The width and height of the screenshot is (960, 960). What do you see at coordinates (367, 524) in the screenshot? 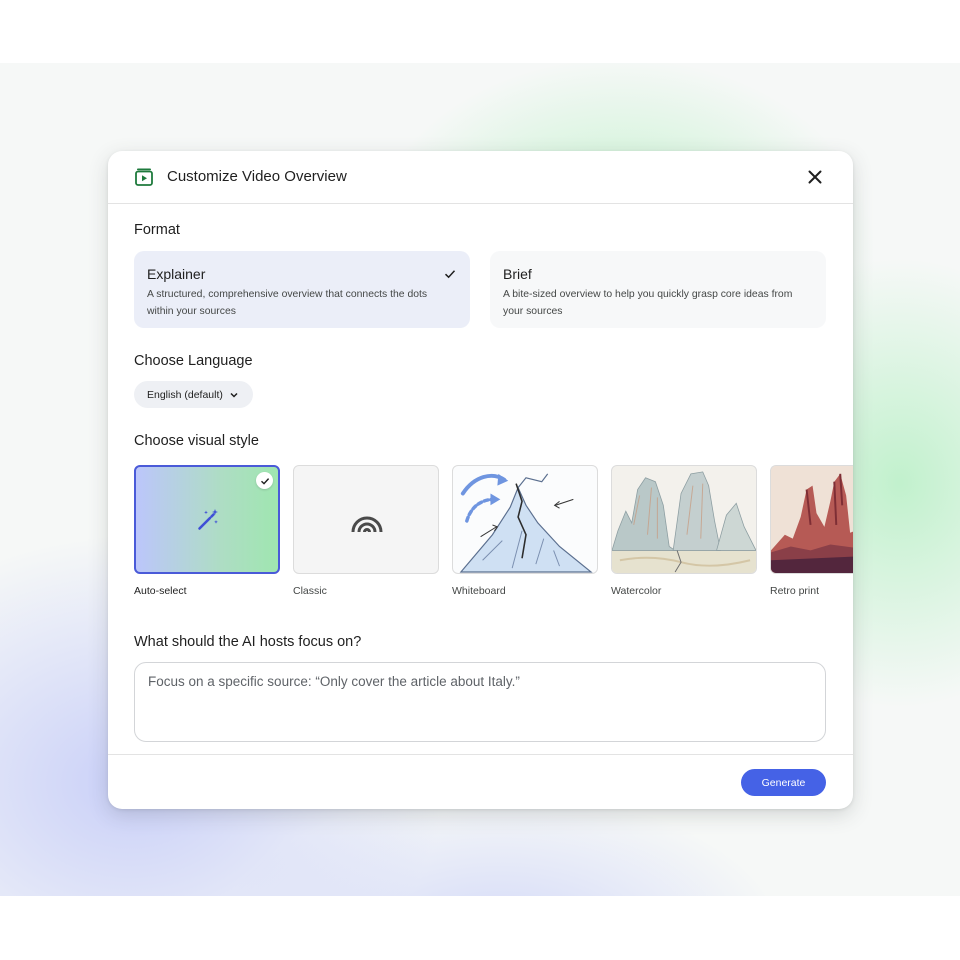
I see `rainbow-arc-icon` at bounding box center [367, 524].